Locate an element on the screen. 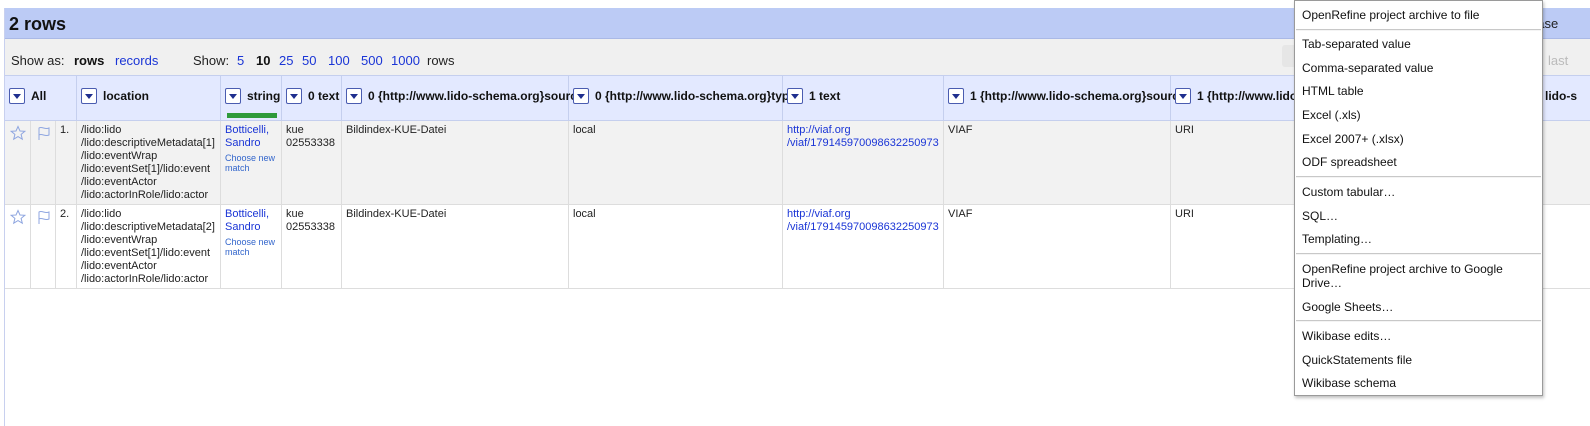  menu-item-archive-to-file: OpenRefine project archive to file is located at coordinates (1420, 15).